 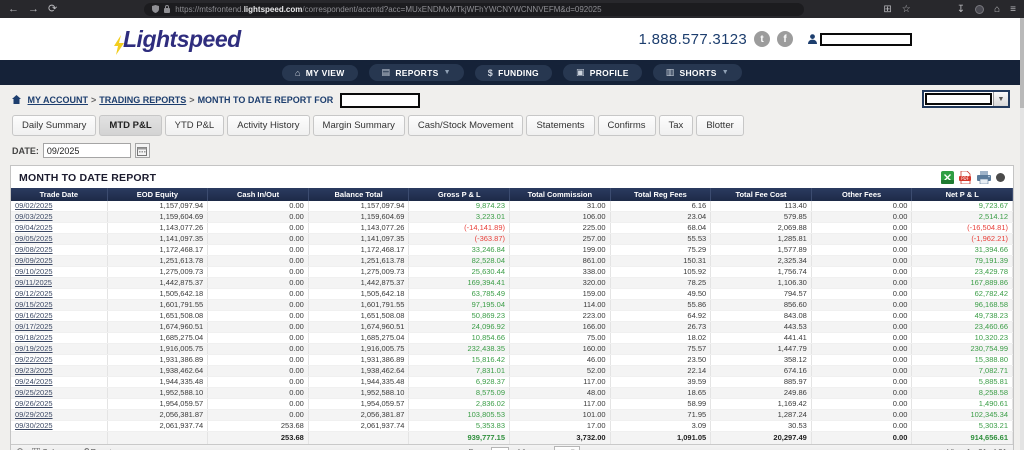 I want to click on print-icon, so click(x=984, y=177).